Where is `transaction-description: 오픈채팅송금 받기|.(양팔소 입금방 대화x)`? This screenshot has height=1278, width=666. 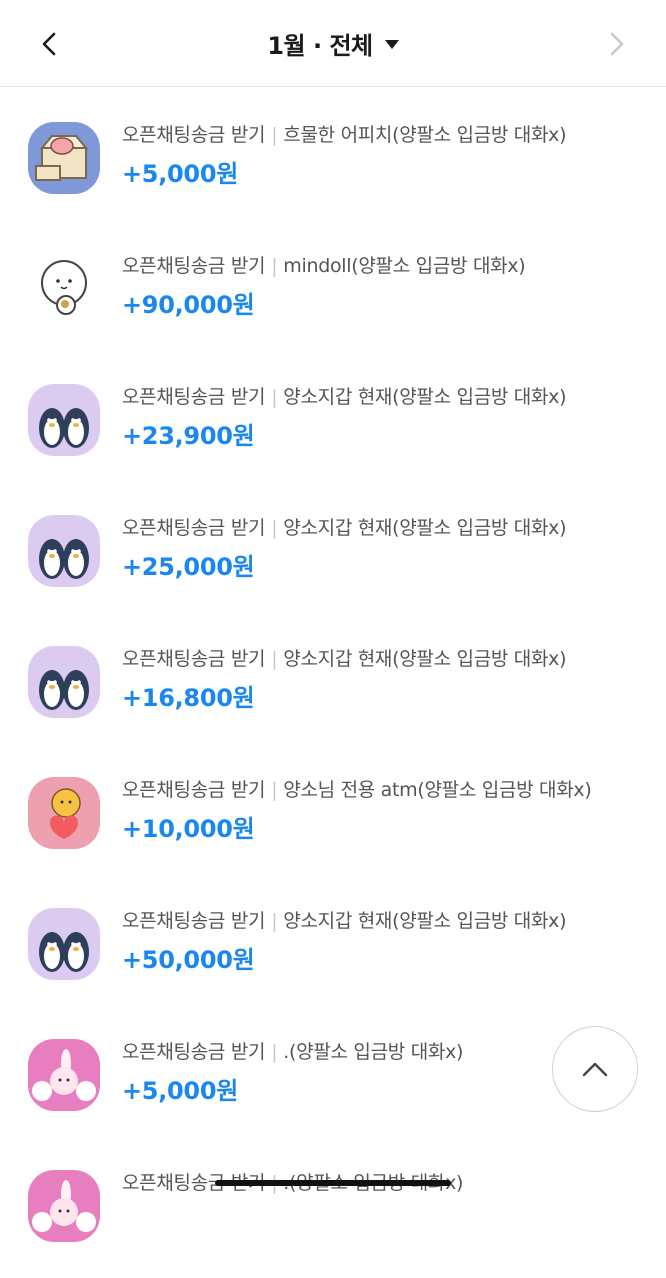 transaction-description: 오픈채팅송금 받기|.(양팔소 입금방 대화x) is located at coordinates (292, 1050).